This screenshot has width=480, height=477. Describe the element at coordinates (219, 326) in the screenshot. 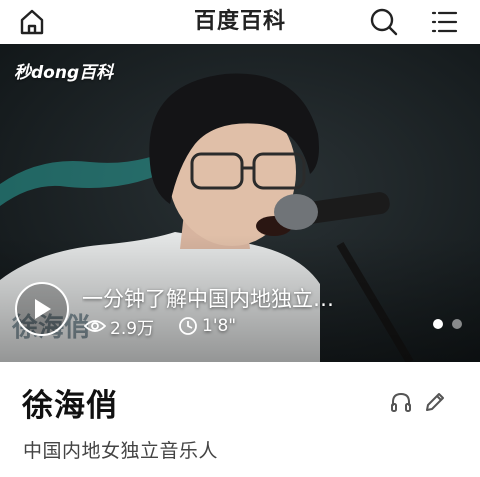

I see `duration-text: 1'8"` at that location.